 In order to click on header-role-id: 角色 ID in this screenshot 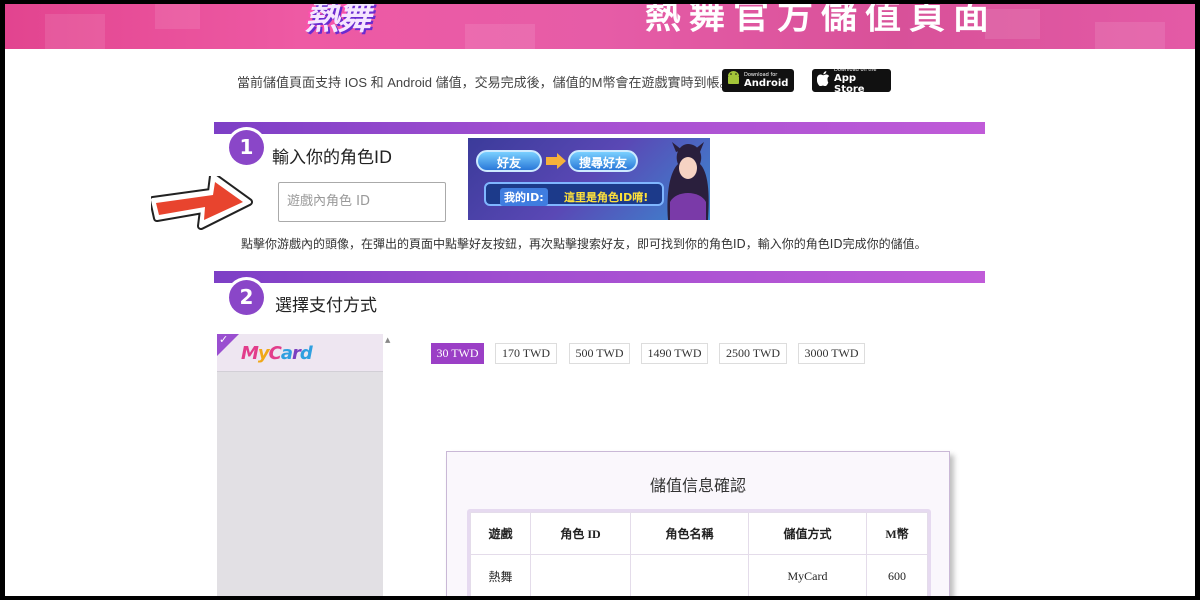, I will do `click(580, 533)`.